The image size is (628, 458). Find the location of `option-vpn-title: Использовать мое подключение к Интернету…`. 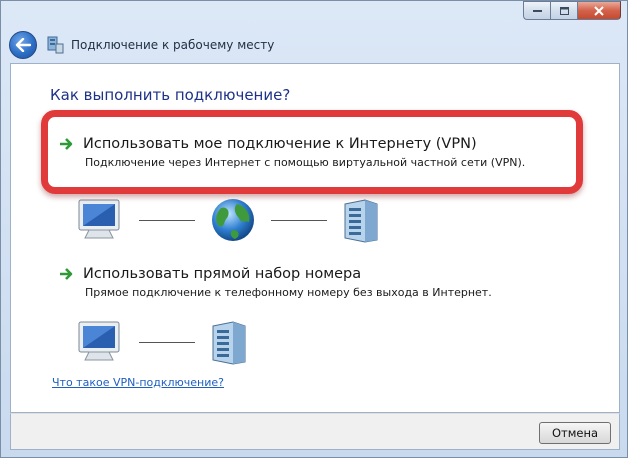

option-vpn-title: Использовать мое подключение к Интернету… is located at coordinates (280, 144).